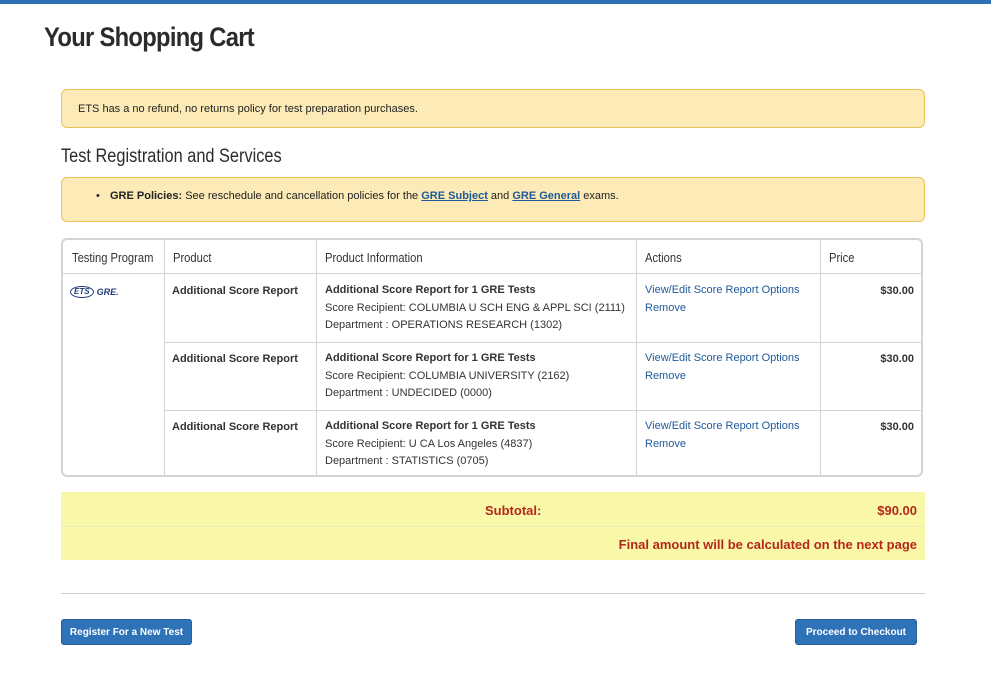 This screenshot has height=699, width=991. Describe the element at coordinates (513, 510) in the screenshot. I see `subtotal-label: Subtotal:` at that location.